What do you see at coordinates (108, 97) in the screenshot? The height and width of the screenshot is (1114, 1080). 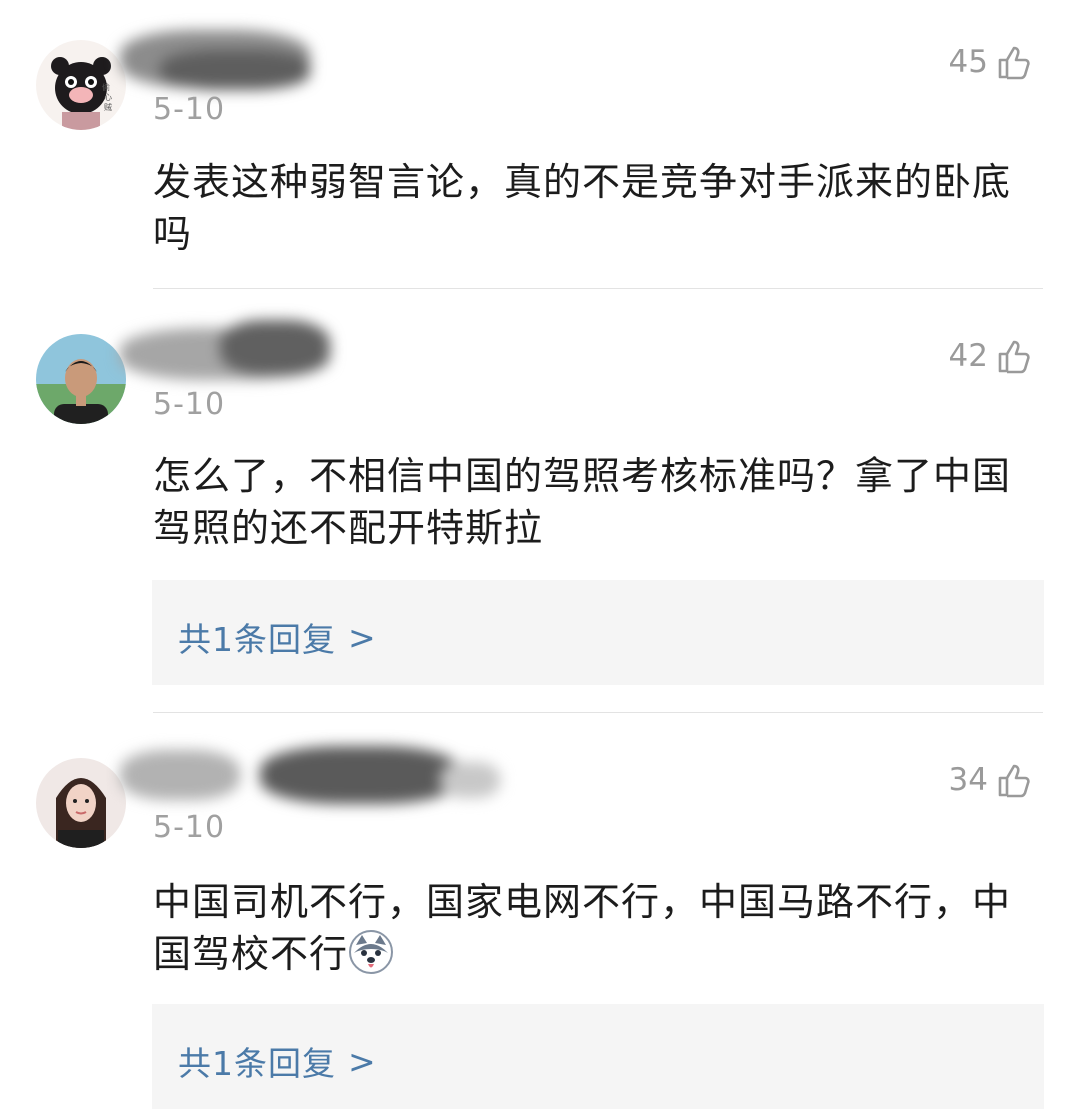 I see `svg-text: 心` at bounding box center [108, 97].